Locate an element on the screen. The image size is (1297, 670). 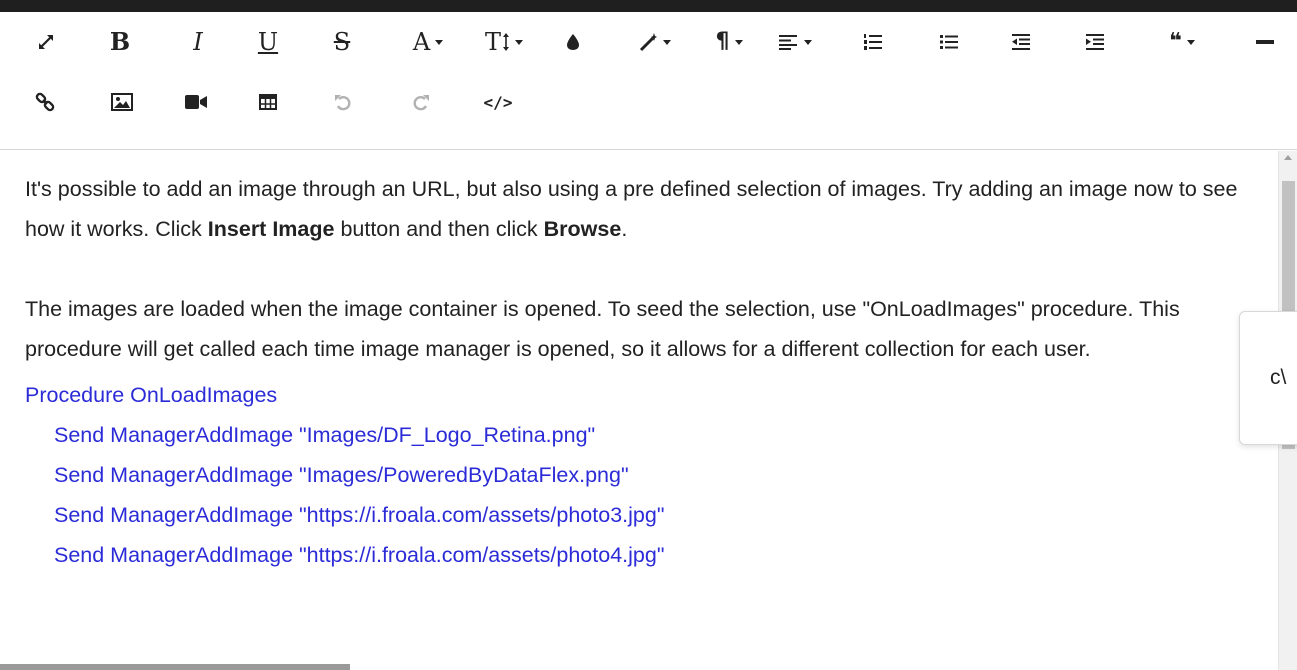
droplet-icon is located at coordinates (573, 42).